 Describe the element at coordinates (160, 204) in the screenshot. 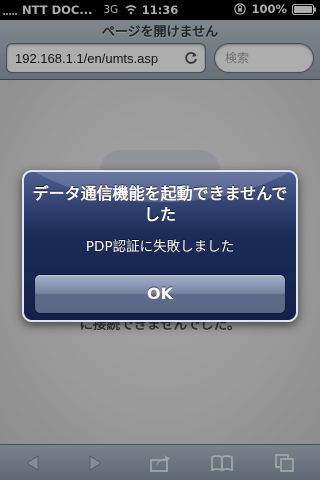

I see `alert-title: データ通信機能を起動できませんでした` at that location.